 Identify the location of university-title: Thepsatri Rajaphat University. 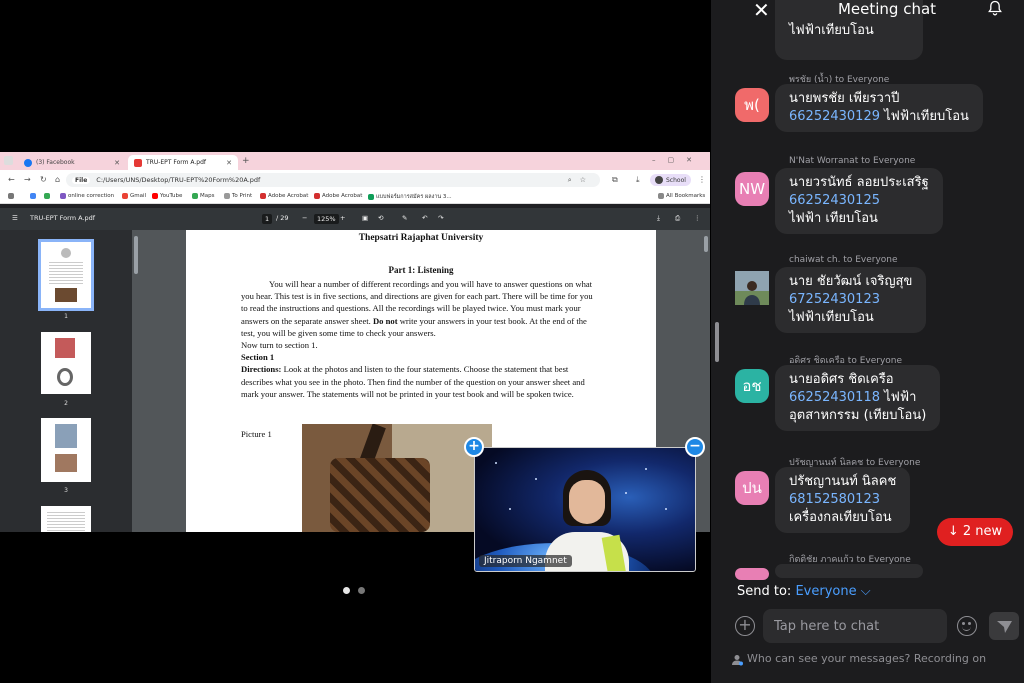
(421, 238).